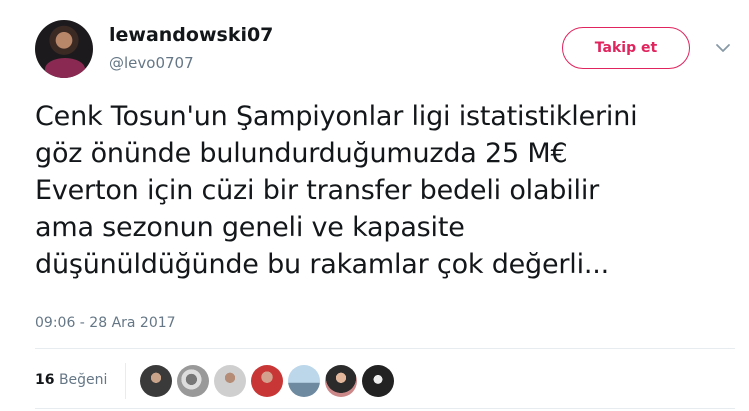  I want to click on follow-button-label: Takip et, so click(626, 48).